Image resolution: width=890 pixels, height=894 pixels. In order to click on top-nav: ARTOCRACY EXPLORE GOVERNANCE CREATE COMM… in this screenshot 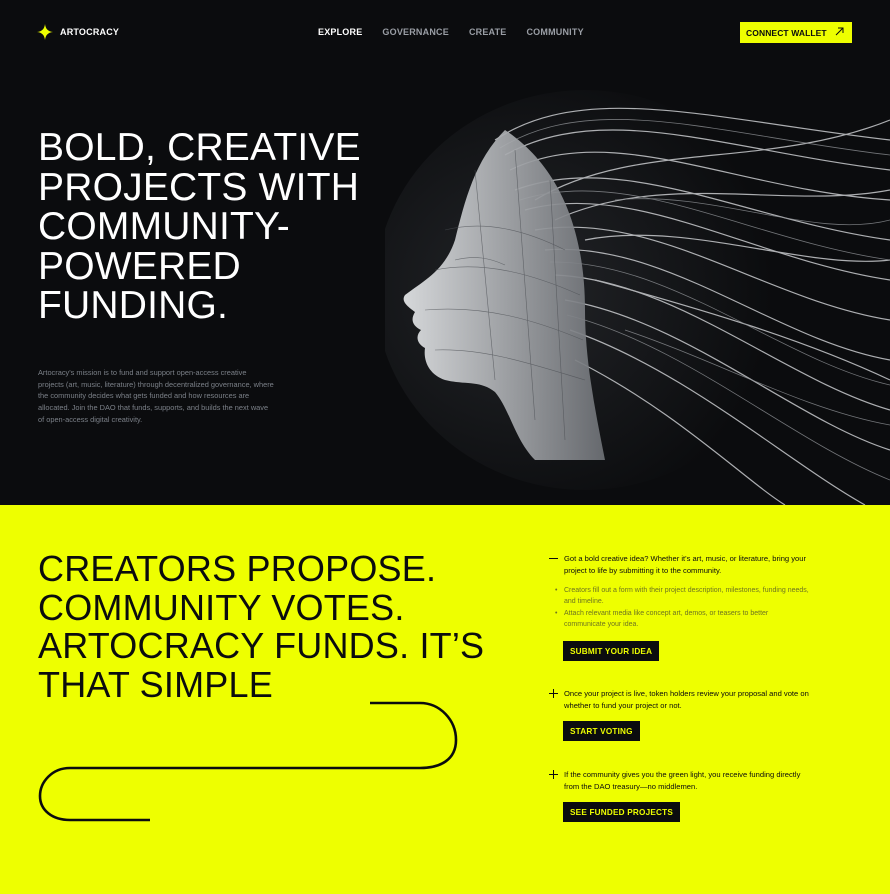, I will do `click(445, 33)`.